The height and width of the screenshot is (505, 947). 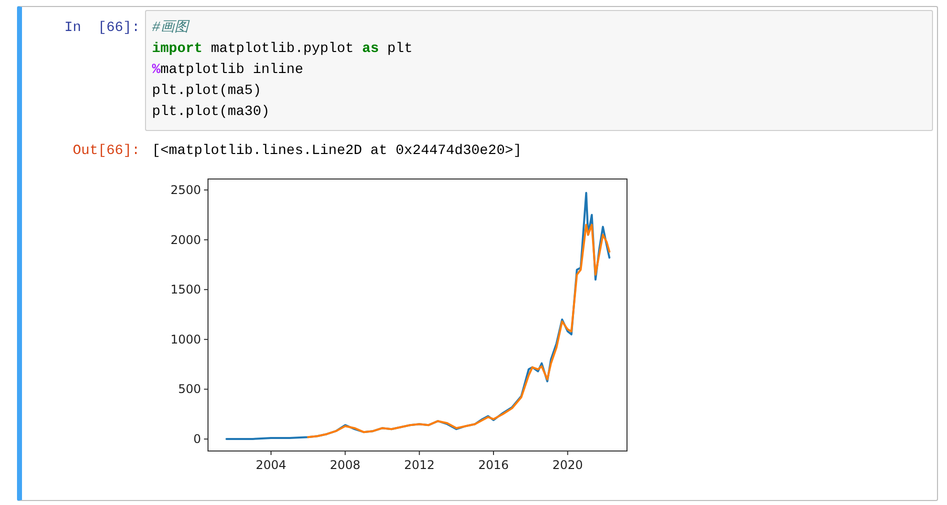 I want to click on y-tick: 0, so click(x=200, y=439).